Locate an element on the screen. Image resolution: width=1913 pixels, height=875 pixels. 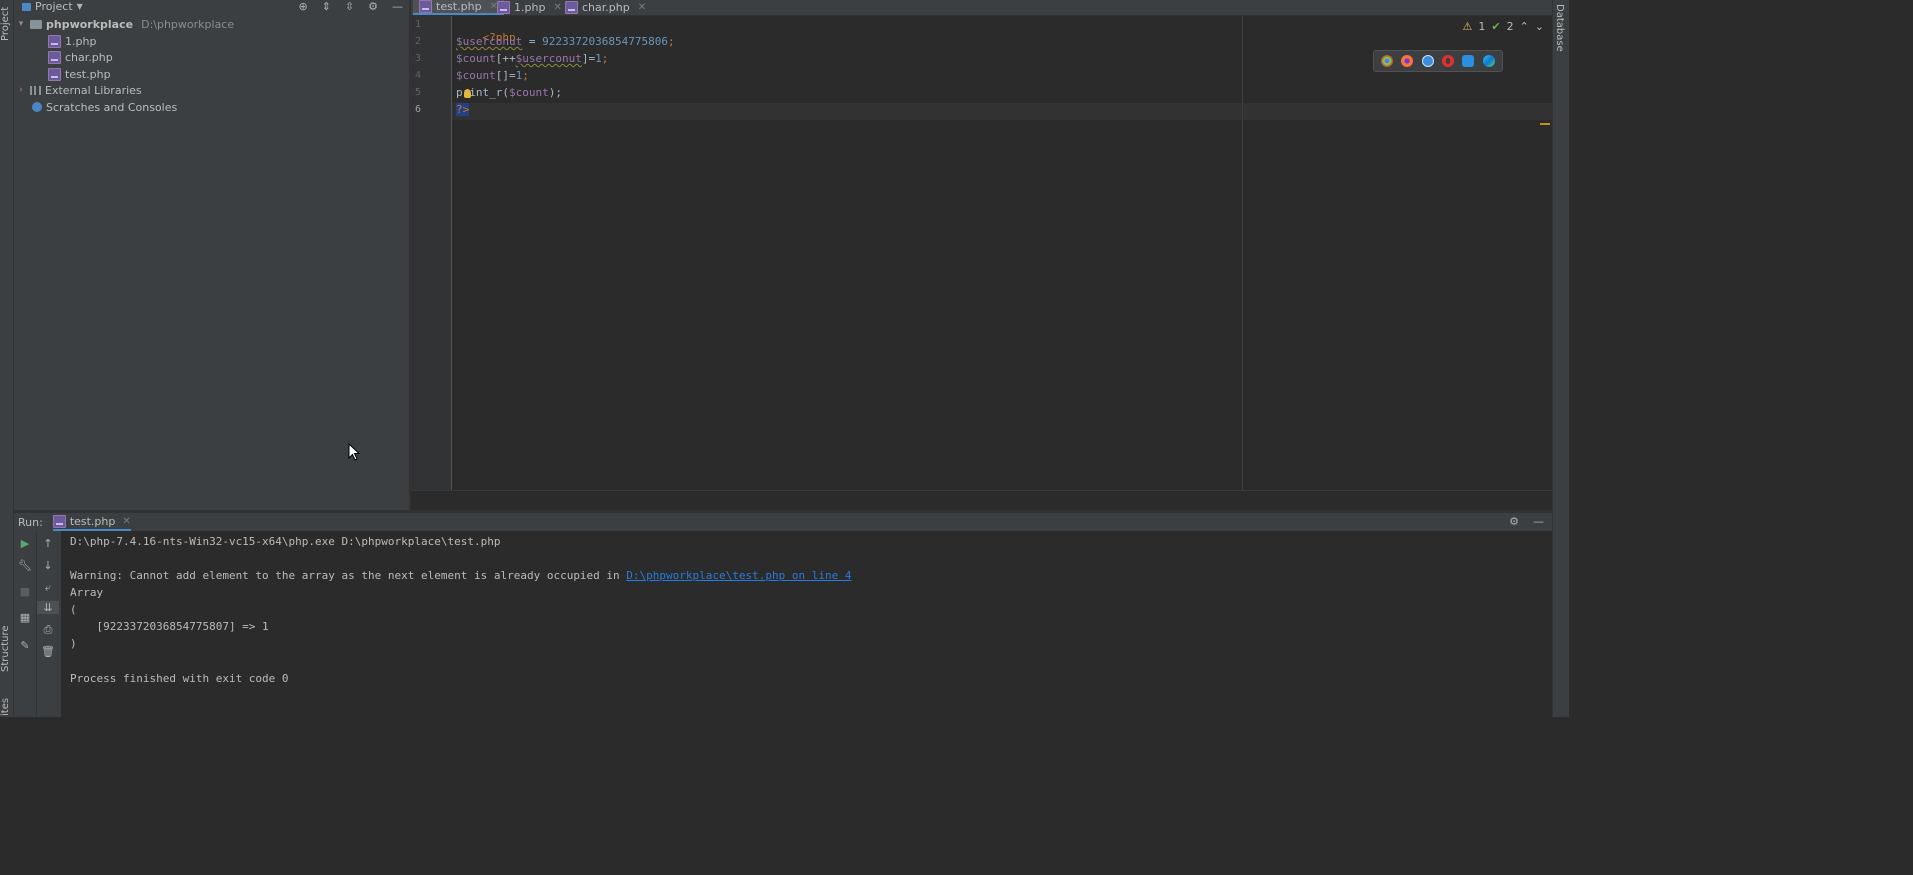
console-exit-line: Process finished with exit code 0 is located at coordinates (179, 678).